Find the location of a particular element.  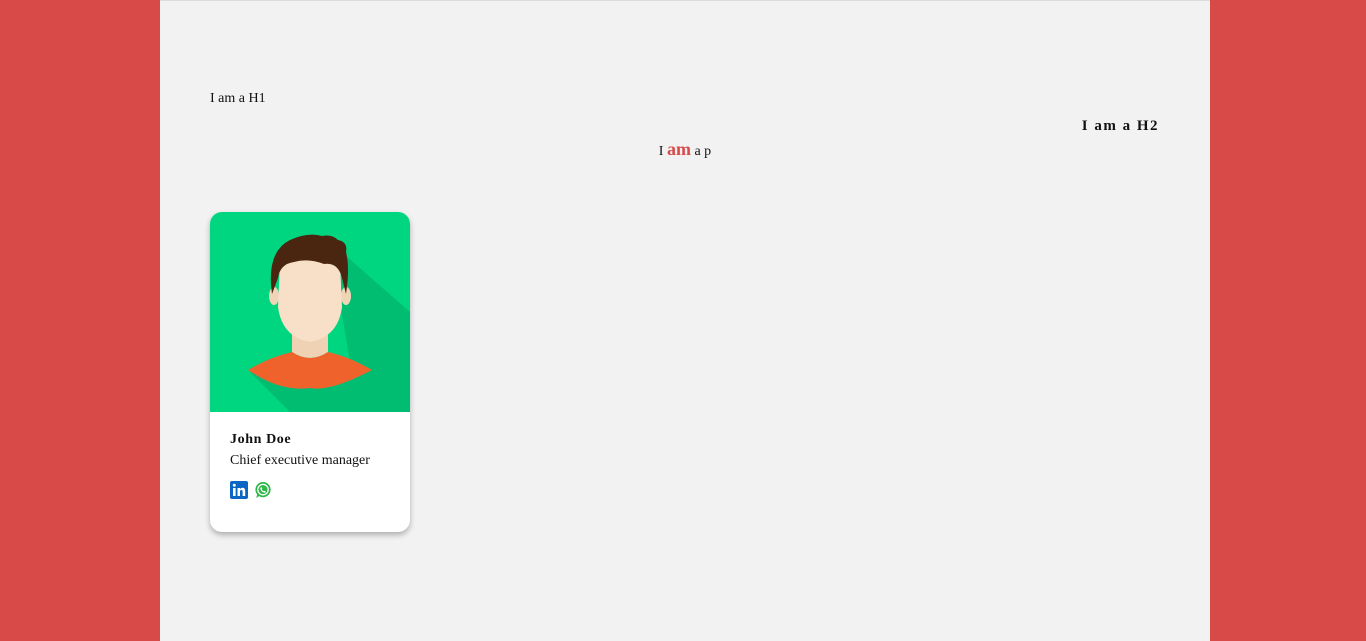

heading-h1: I am a H1 is located at coordinates (238, 98).